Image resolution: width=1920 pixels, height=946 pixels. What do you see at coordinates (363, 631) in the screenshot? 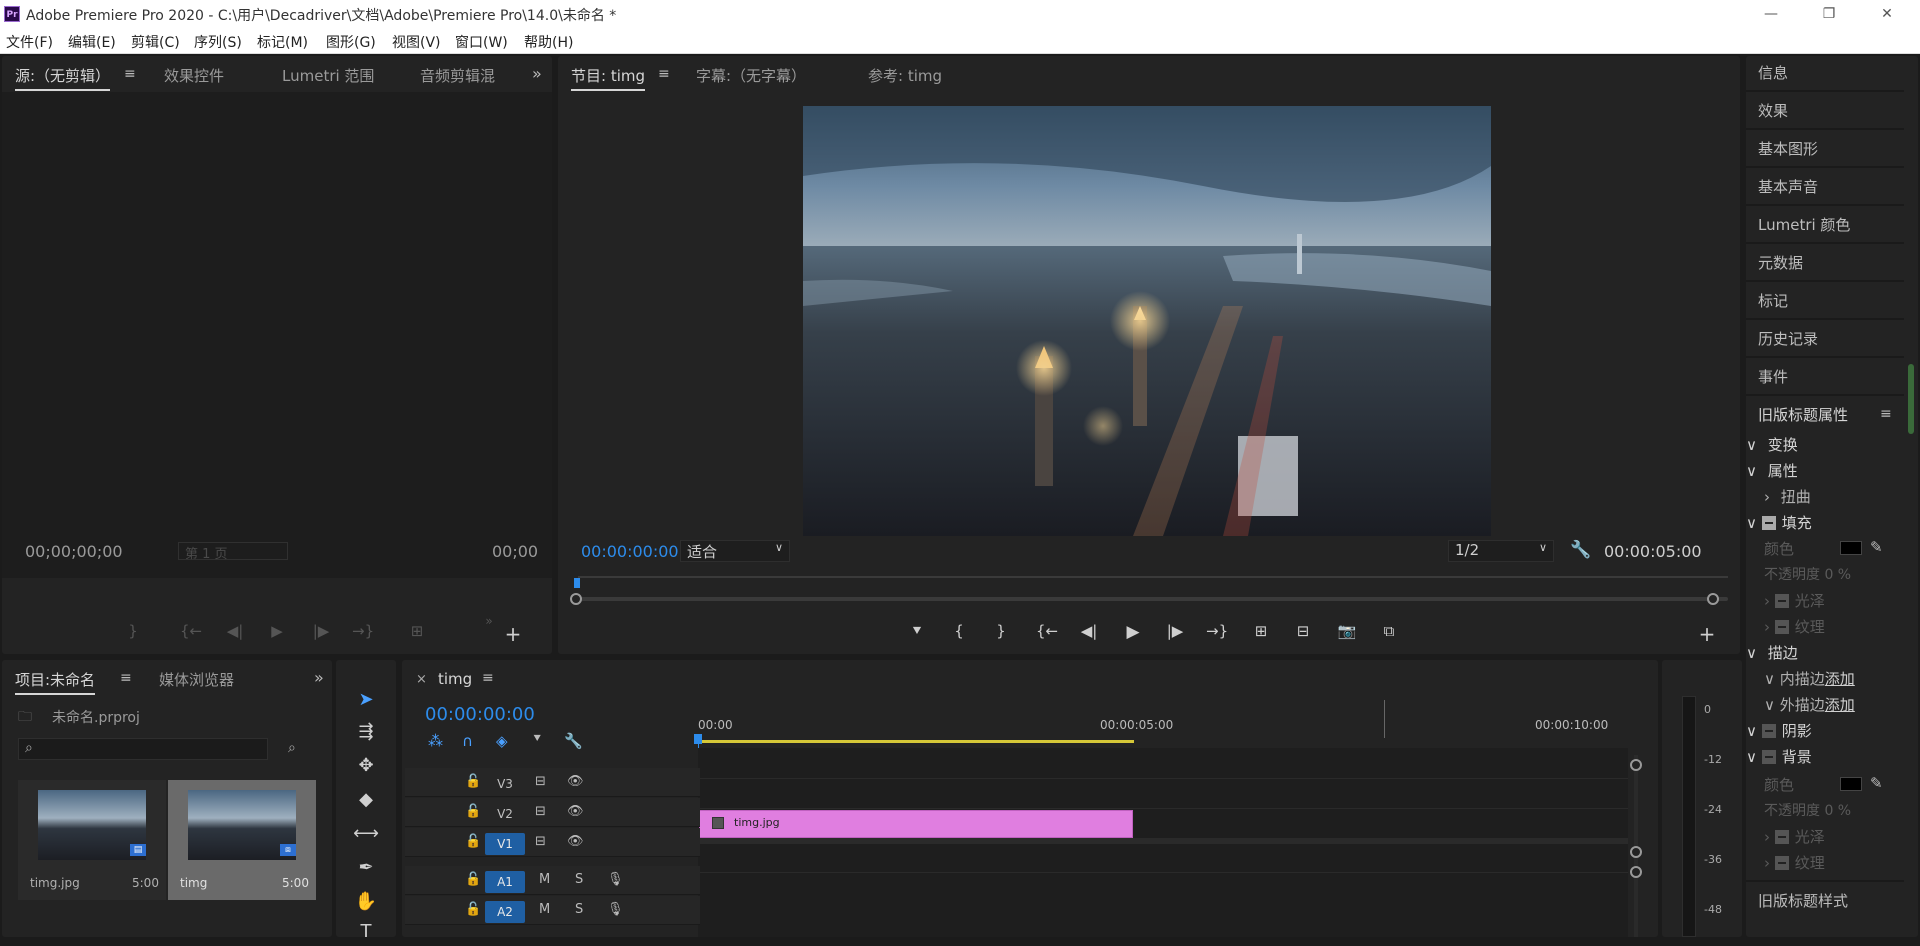
I see `go-to-out-icon: →}` at bounding box center [363, 631].